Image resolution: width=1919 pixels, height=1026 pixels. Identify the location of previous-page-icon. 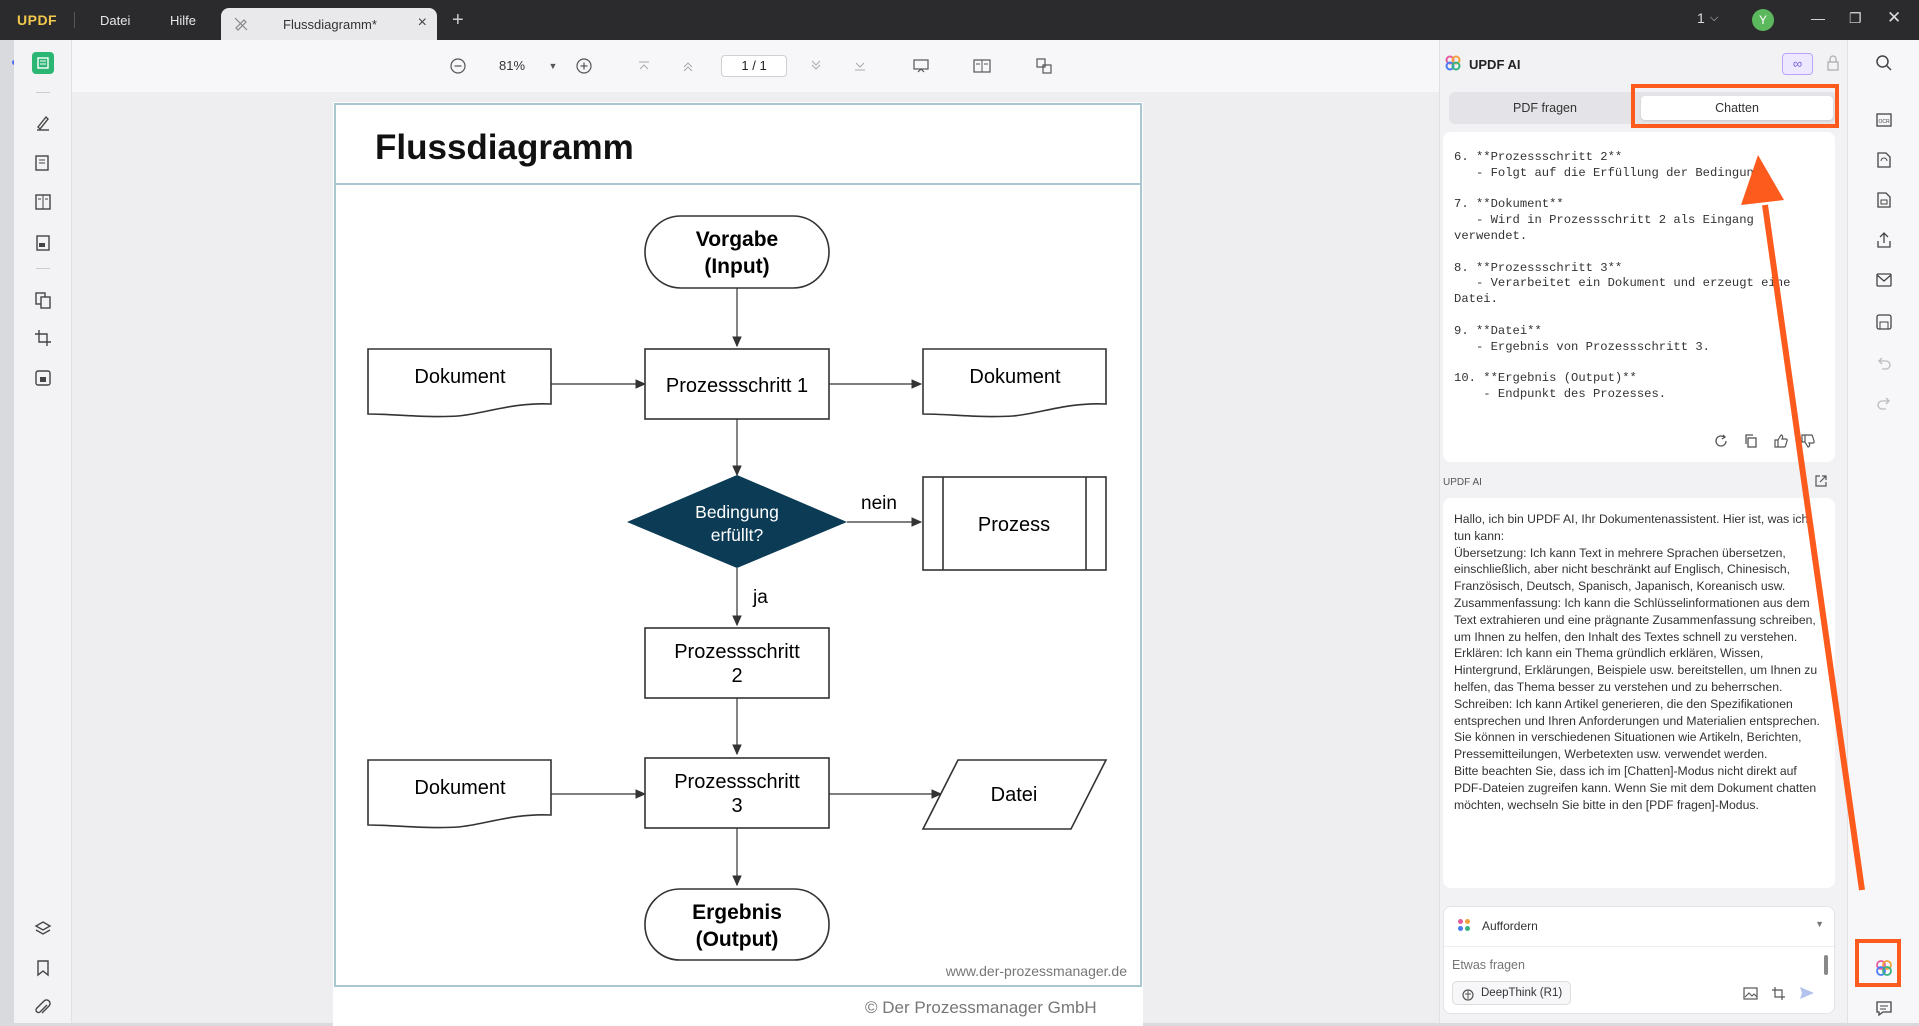
(688, 66).